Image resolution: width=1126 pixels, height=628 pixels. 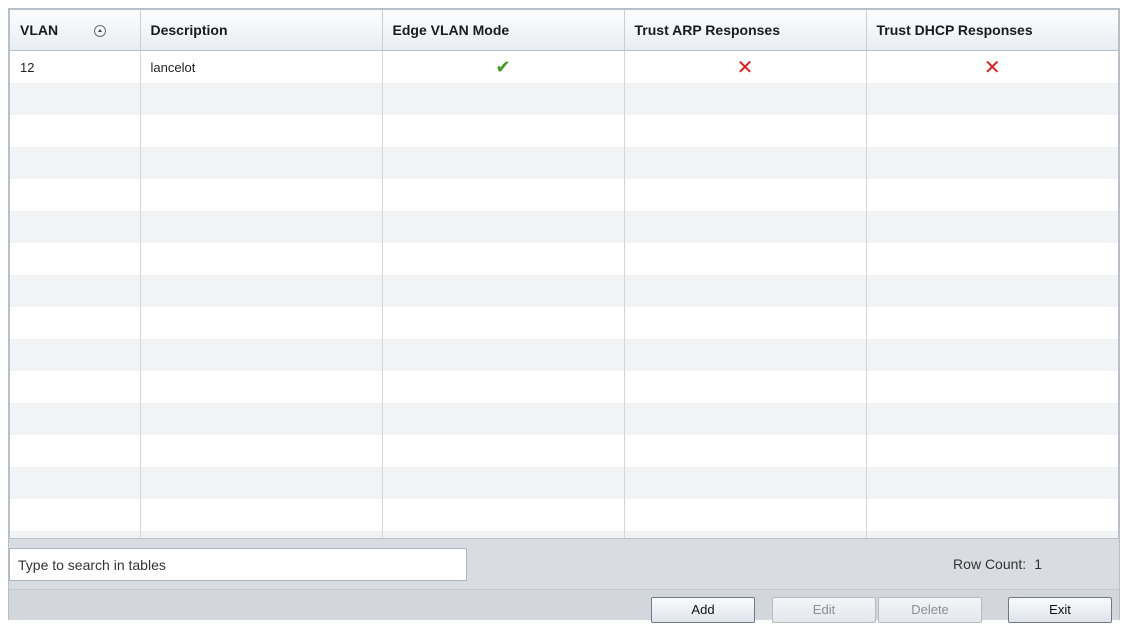 What do you see at coordinates (100, 31) in the screenshot?
I see `sort-ascending-icon` at bounding box center [100, 31].